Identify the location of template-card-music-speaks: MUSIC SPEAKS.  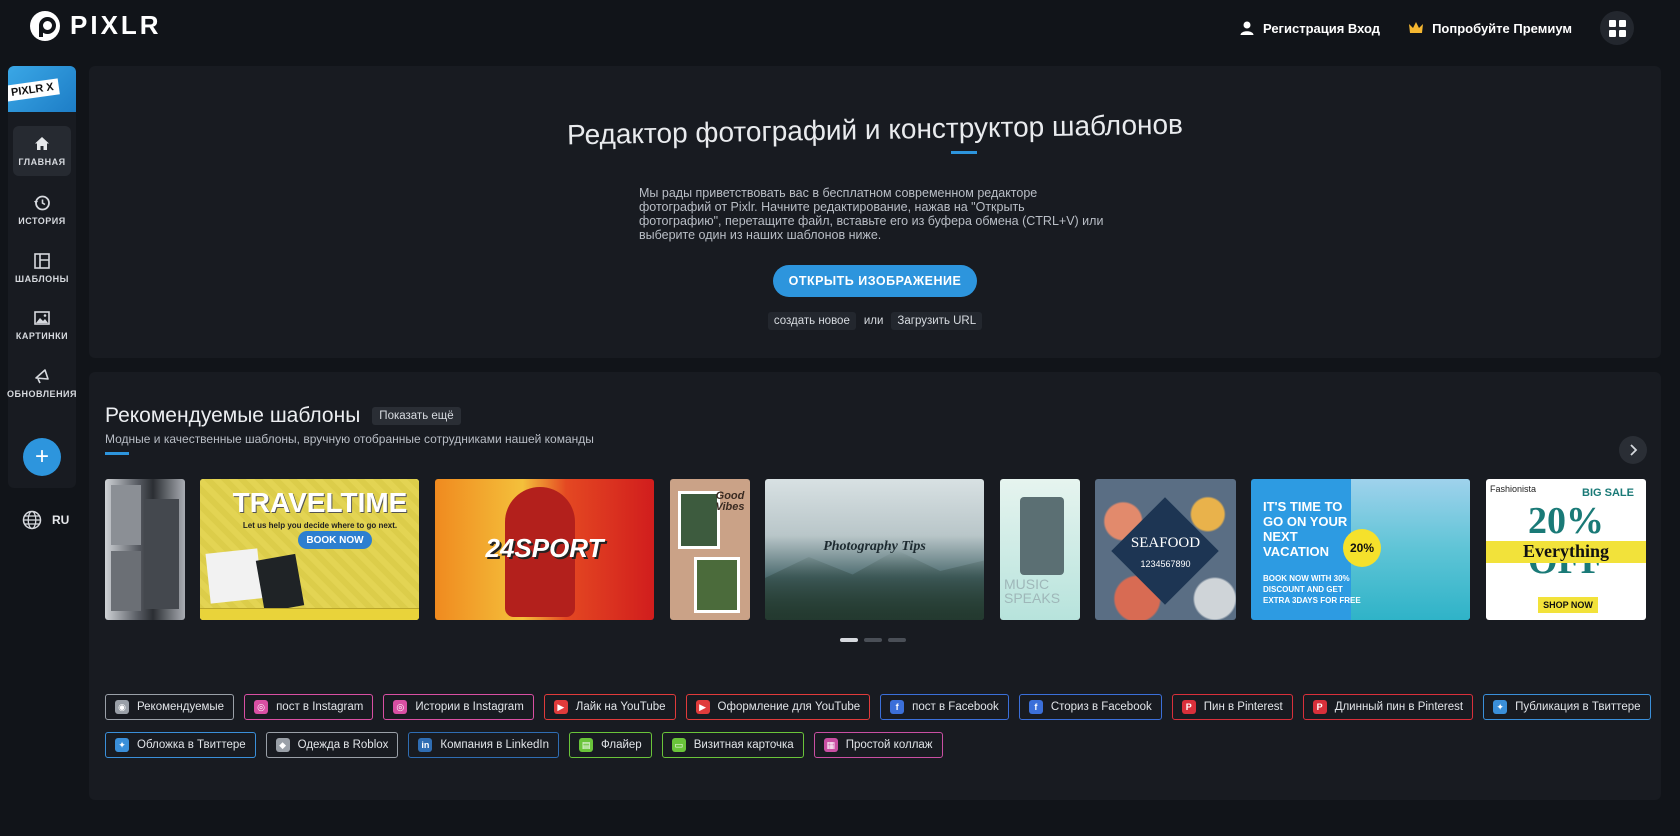
(1040, 549).